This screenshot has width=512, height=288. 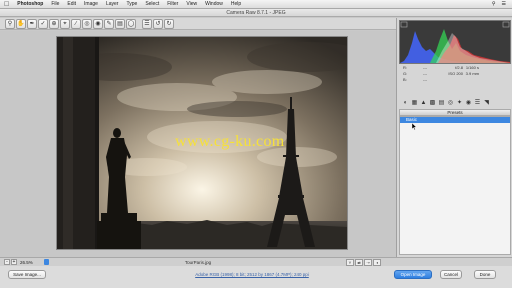 I want to click on watermark-text: www.cg-ku.com, so click(x=230, y=141).